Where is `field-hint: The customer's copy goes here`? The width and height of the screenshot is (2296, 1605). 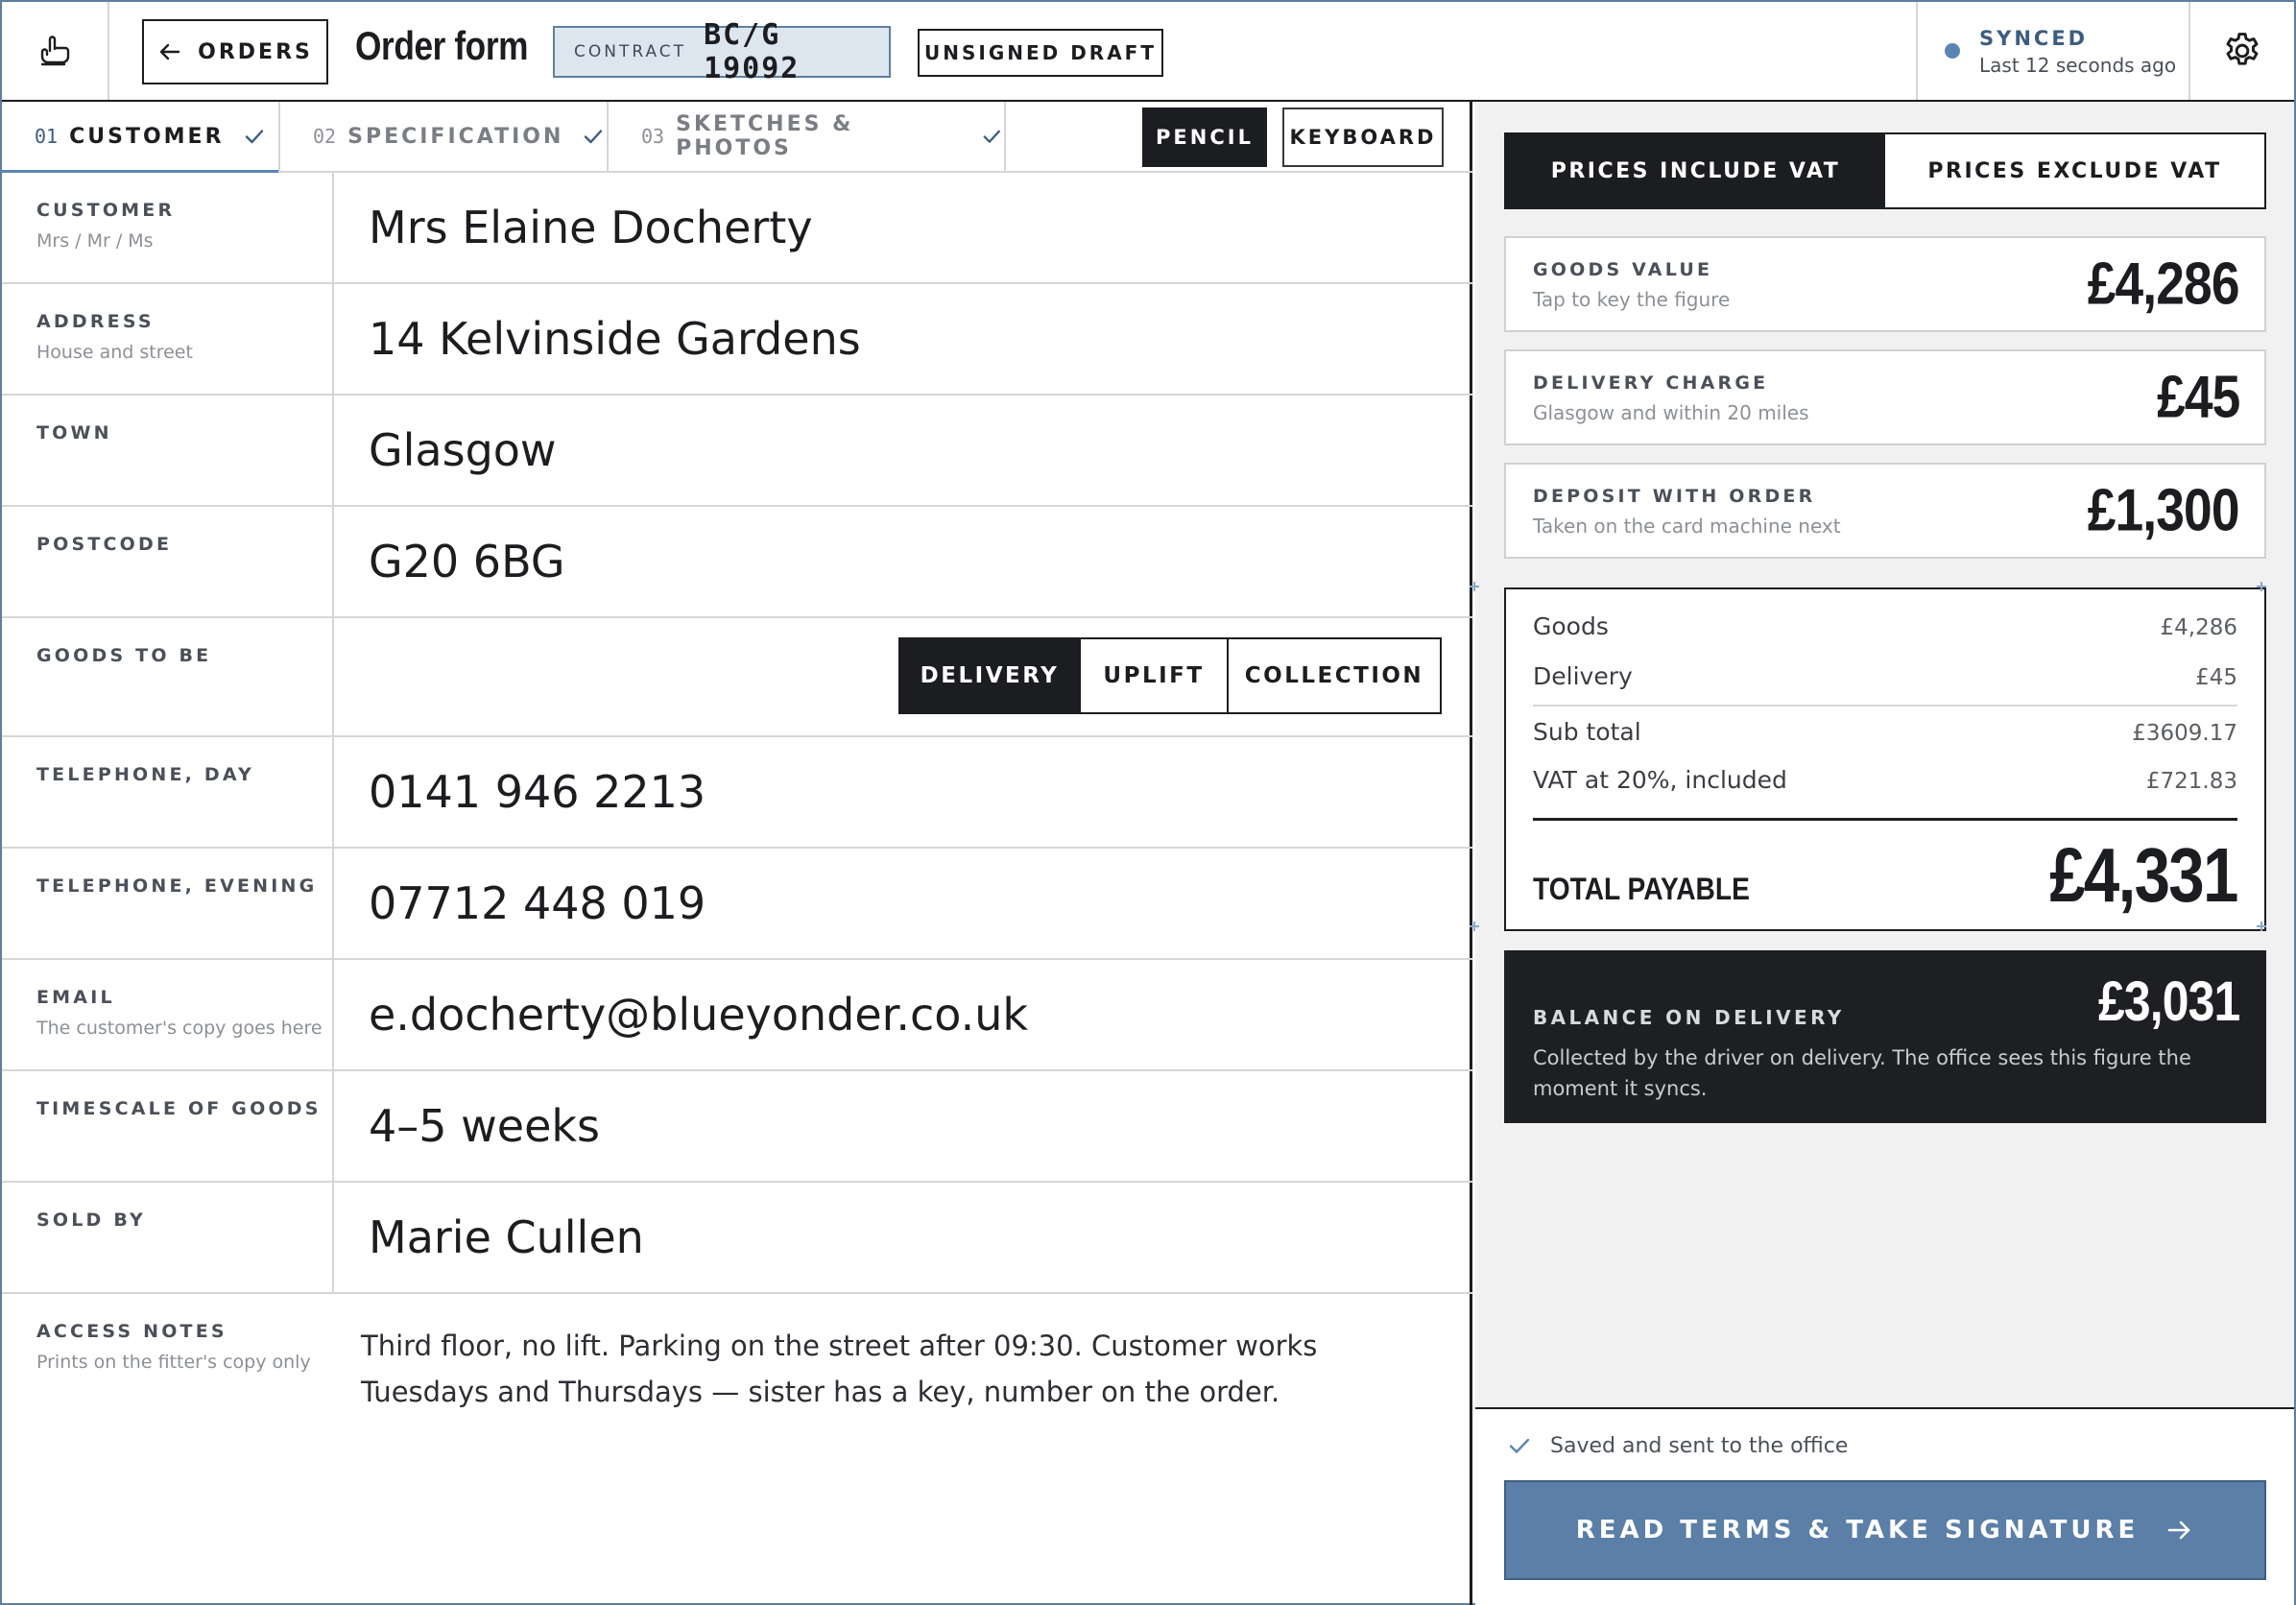 field-hint: The customer's copy goes here is located at coordinates (180, 1028).